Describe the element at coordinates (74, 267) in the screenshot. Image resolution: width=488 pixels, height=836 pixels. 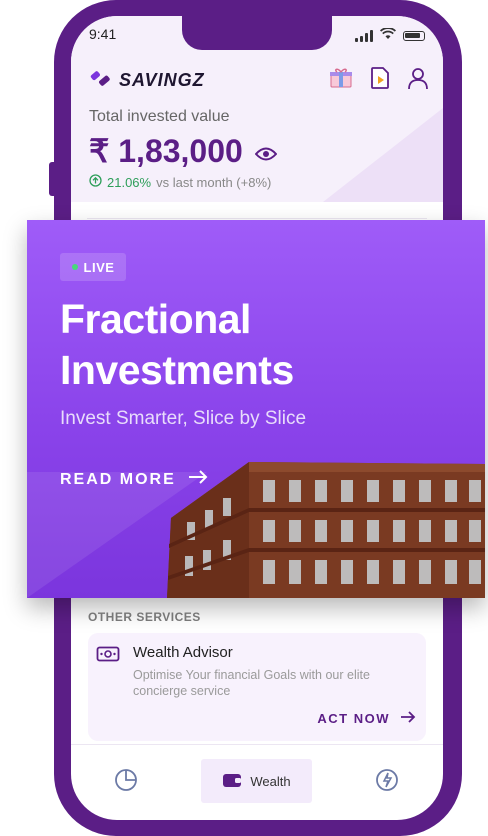
I see `live-dot-icon` at that location.